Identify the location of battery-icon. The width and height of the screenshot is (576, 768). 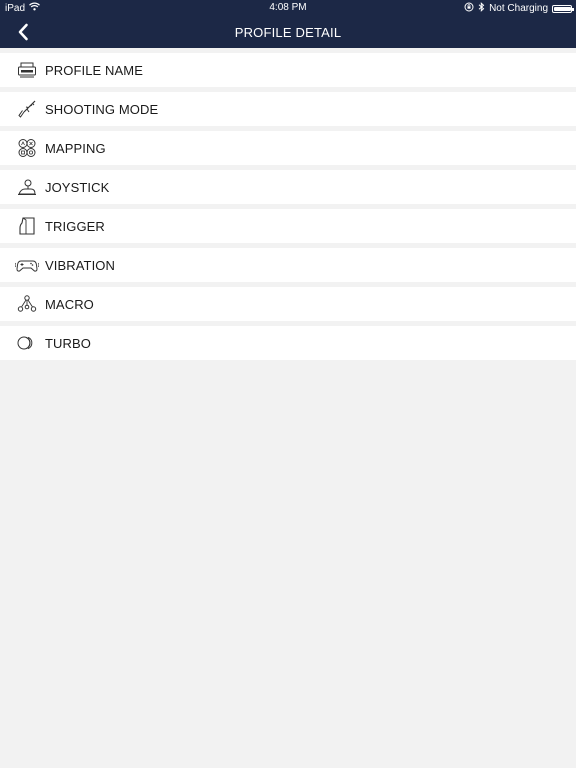
(563, 8).